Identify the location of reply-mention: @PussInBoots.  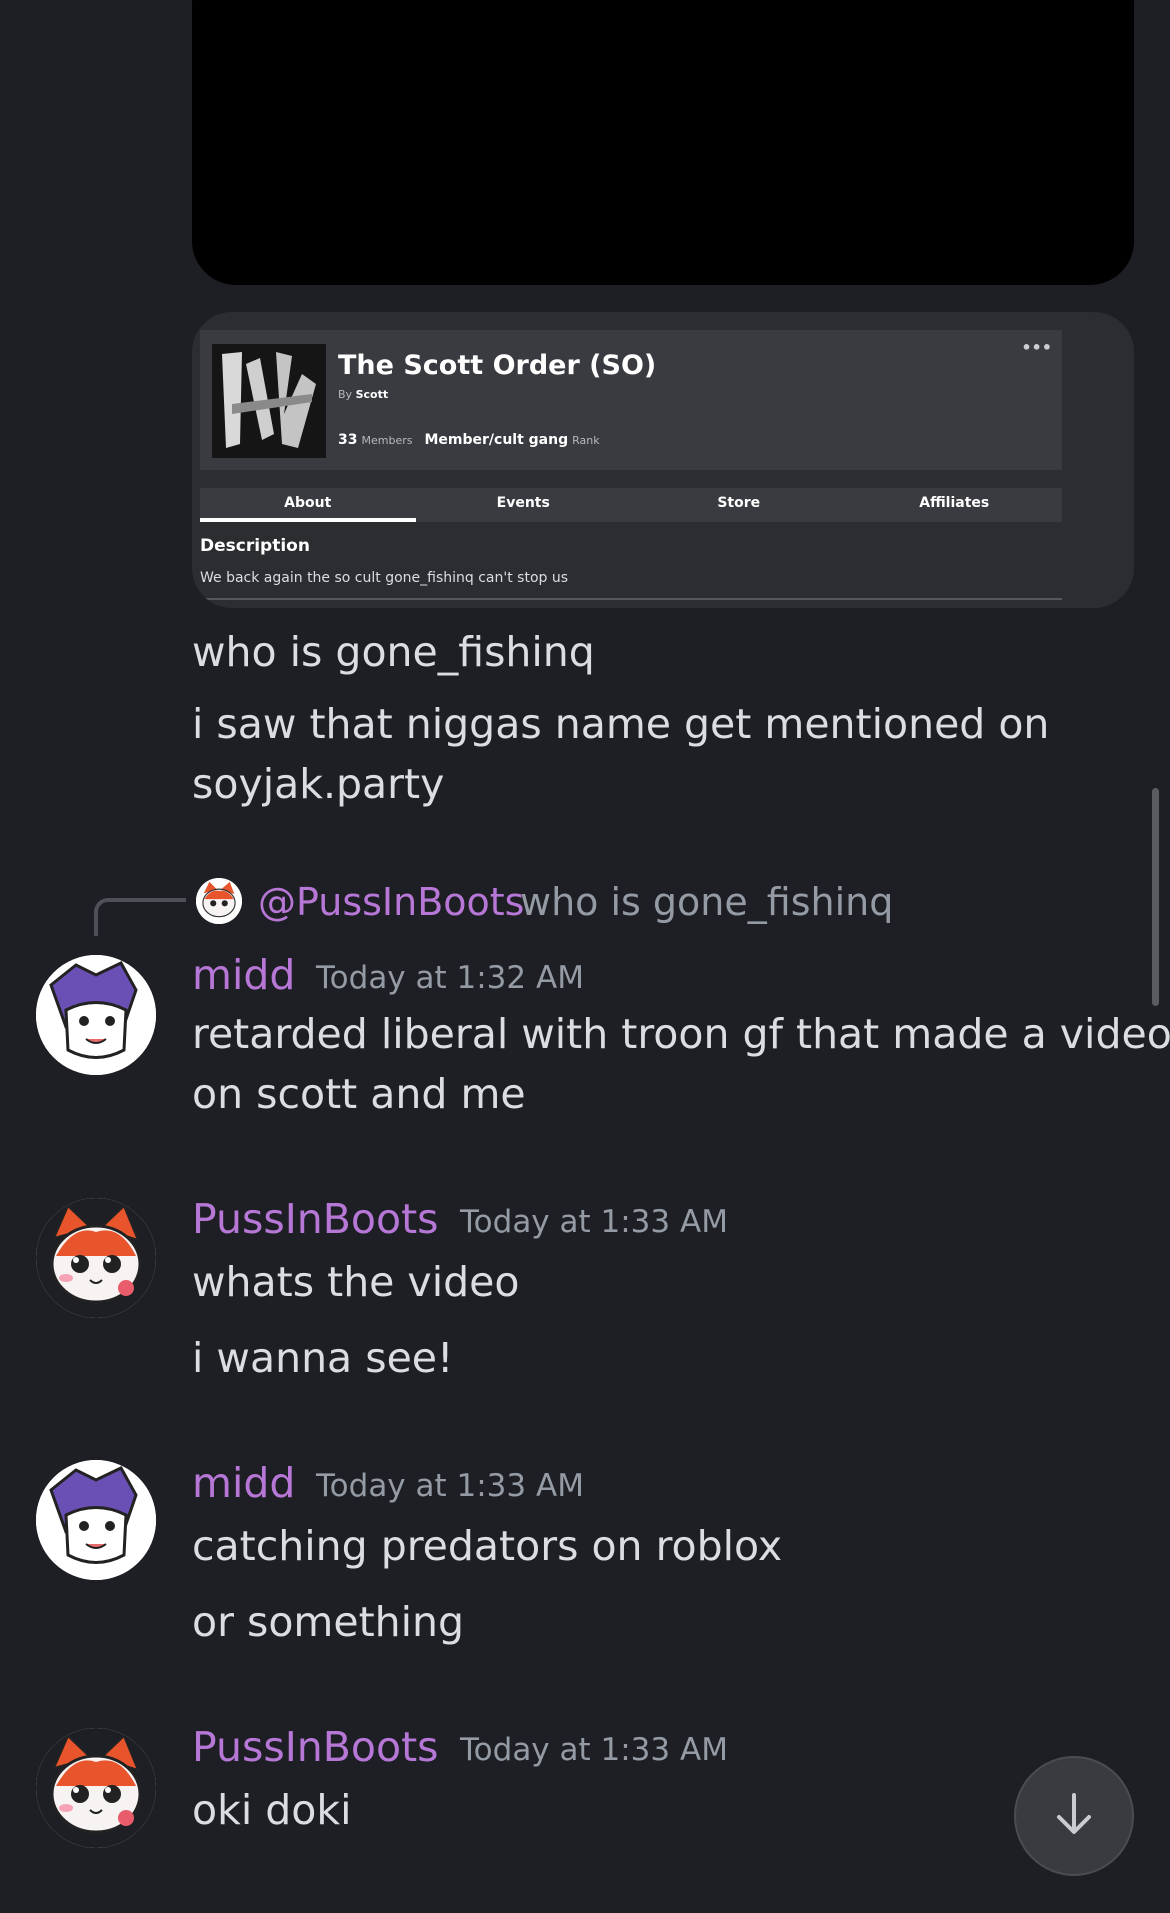
(391, 902).